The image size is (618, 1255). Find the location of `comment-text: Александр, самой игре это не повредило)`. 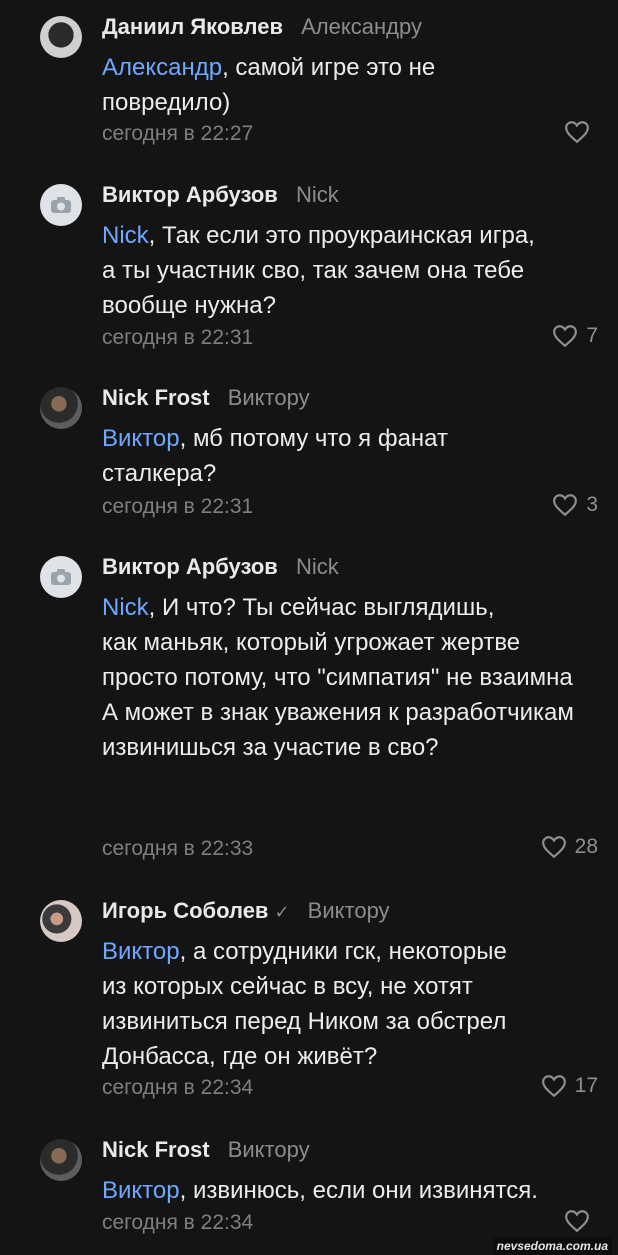

comment-text: Александр, самой игре это не повредило) is located at coordinates (352, 85).